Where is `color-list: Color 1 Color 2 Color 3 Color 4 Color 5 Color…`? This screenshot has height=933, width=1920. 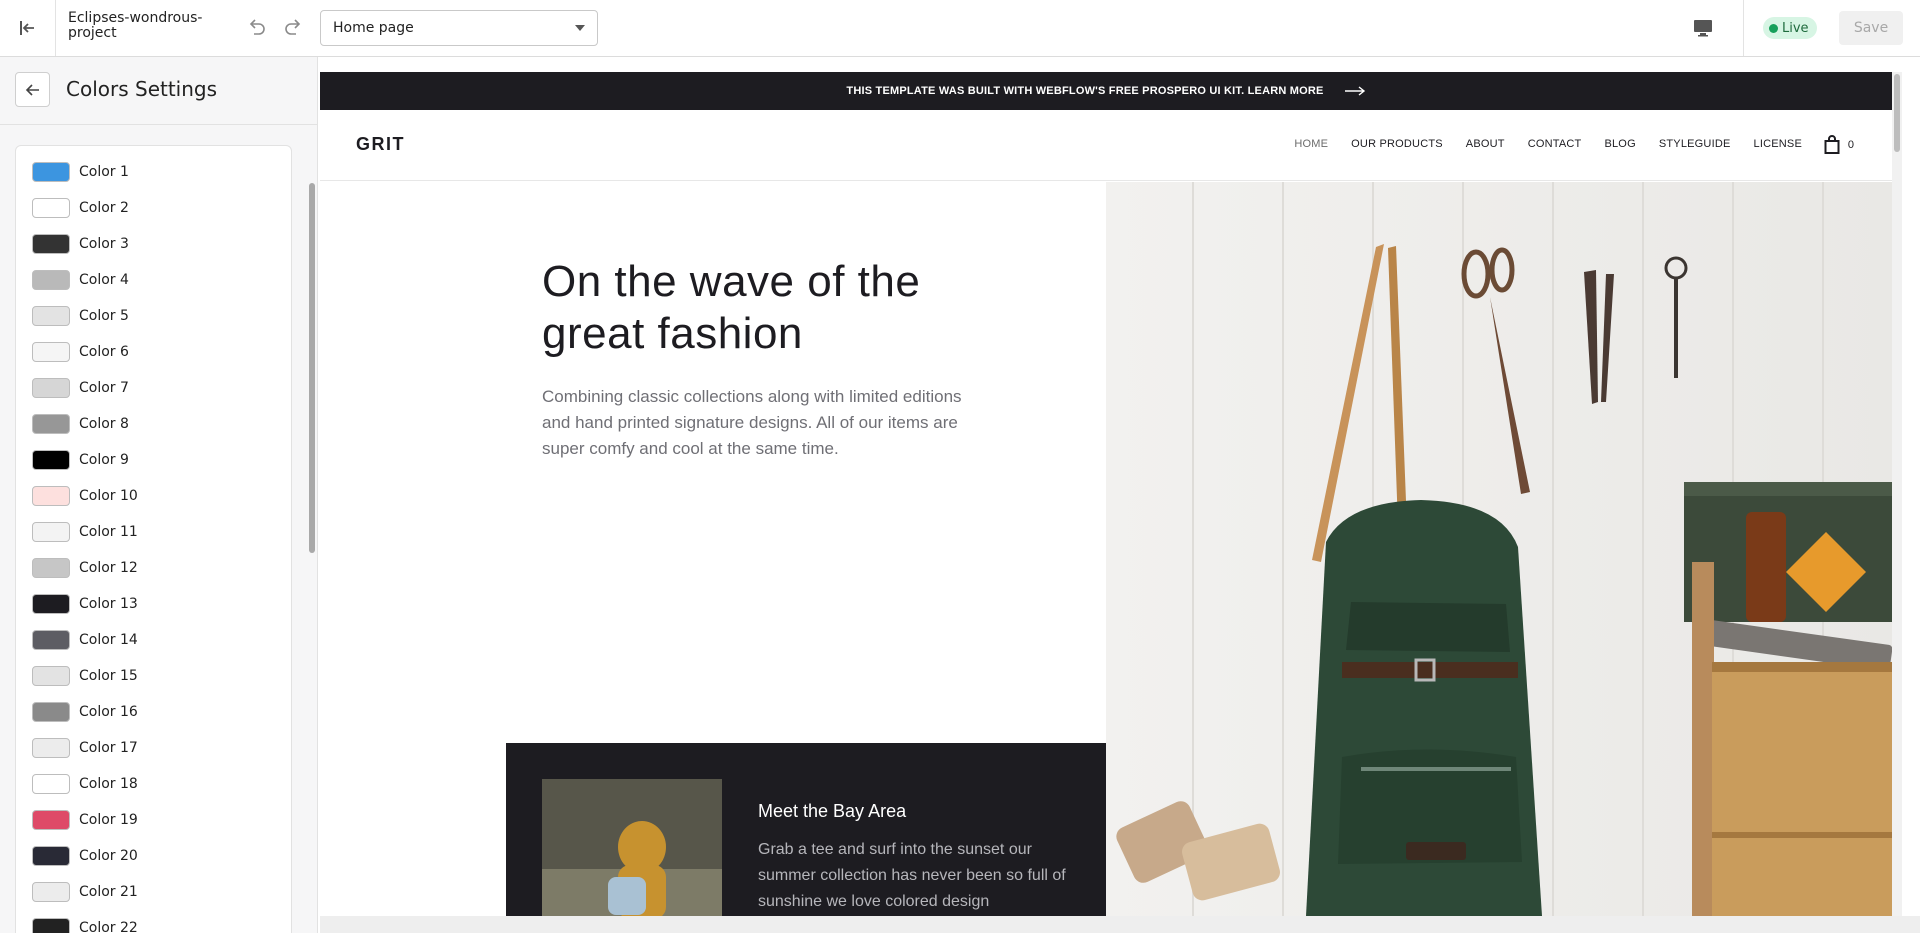
color-list: Color 1 Color 2 Color 3 Color 4 Color 5 Color… is located at coordinates (153, 539).